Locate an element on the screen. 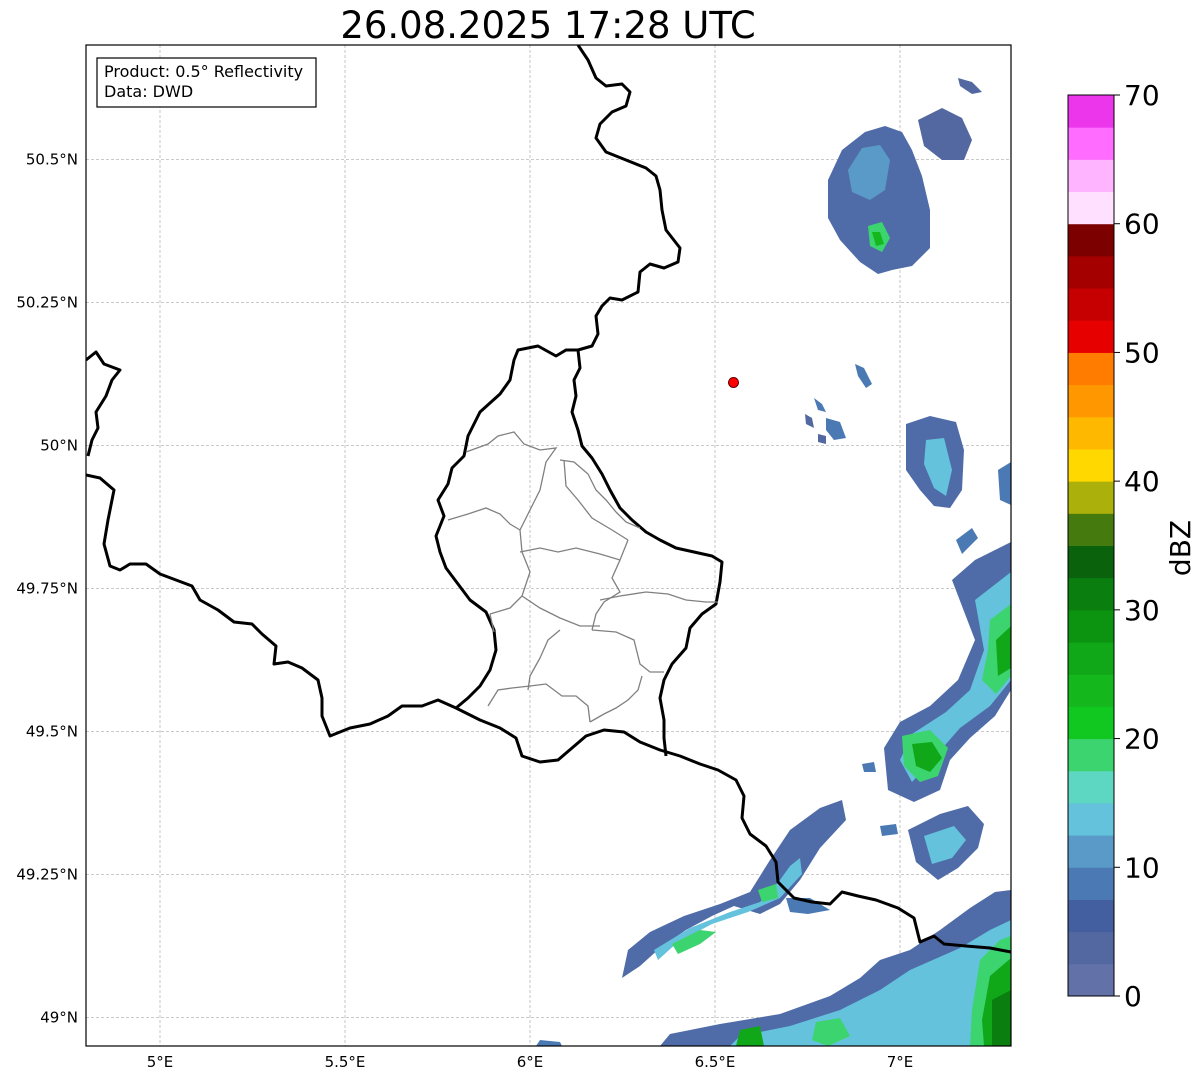  x-tick-label: 7°E is located at coordinates (900, 1062).